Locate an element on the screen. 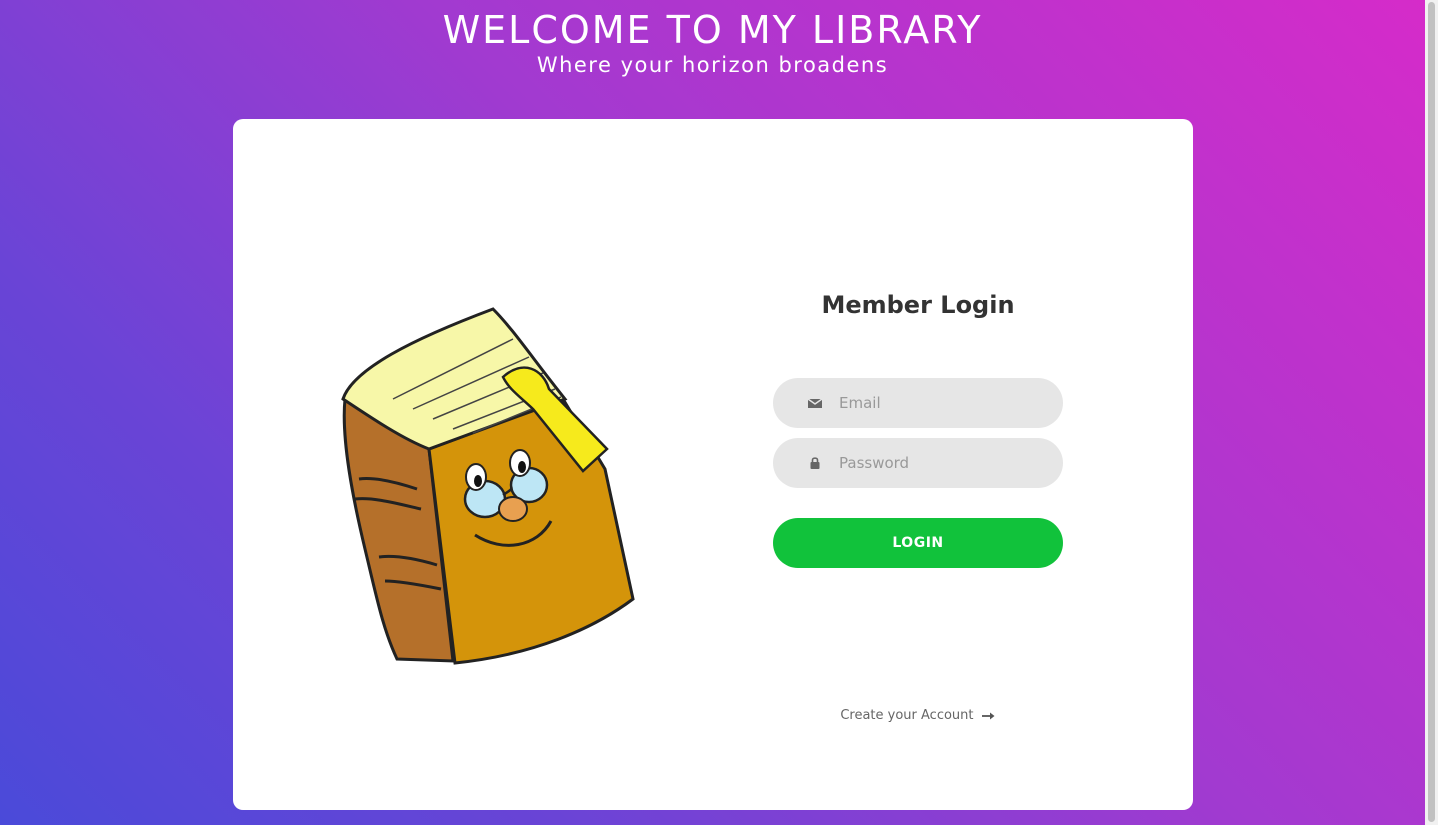 This screenshot has height=825, width=1438. email-input is located at coordinates (939, 403).